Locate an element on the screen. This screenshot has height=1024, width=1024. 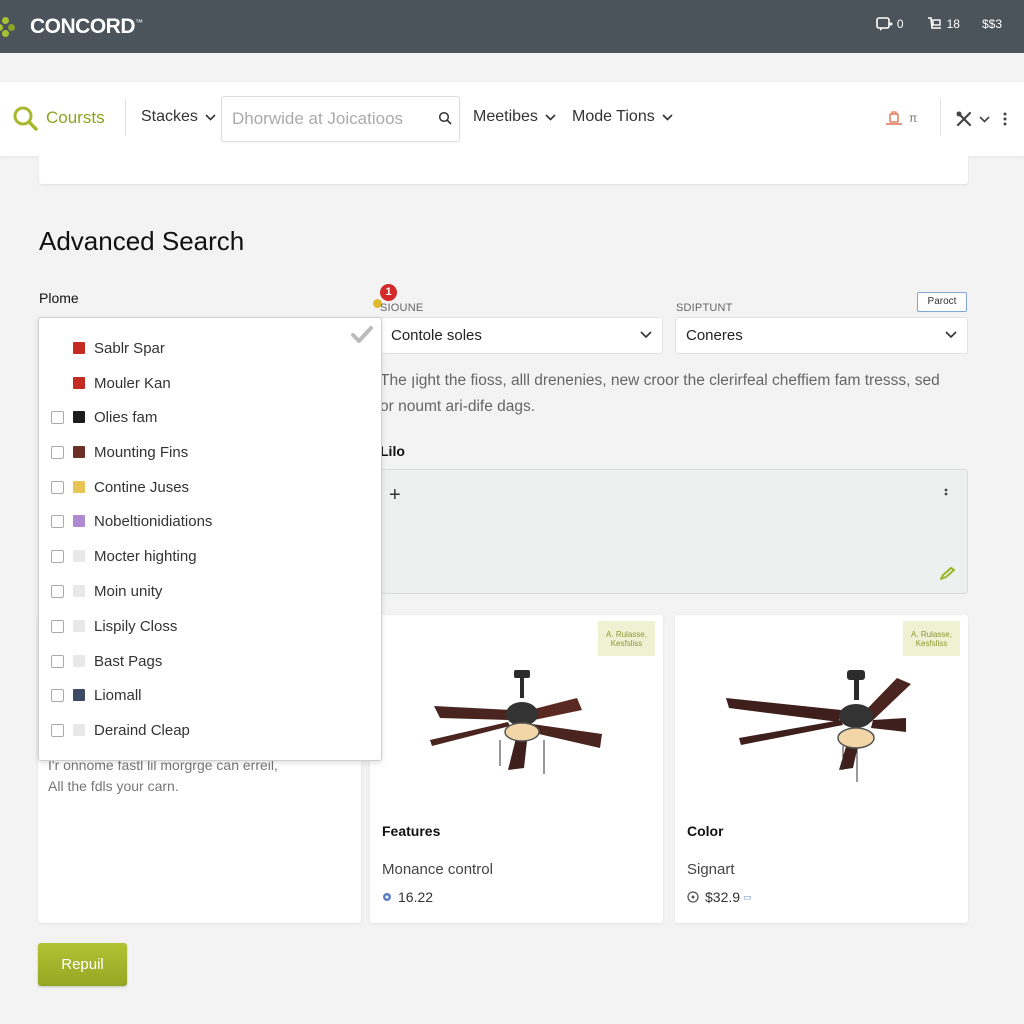
filter-option: Liomall is located at coordinates (96, 695).